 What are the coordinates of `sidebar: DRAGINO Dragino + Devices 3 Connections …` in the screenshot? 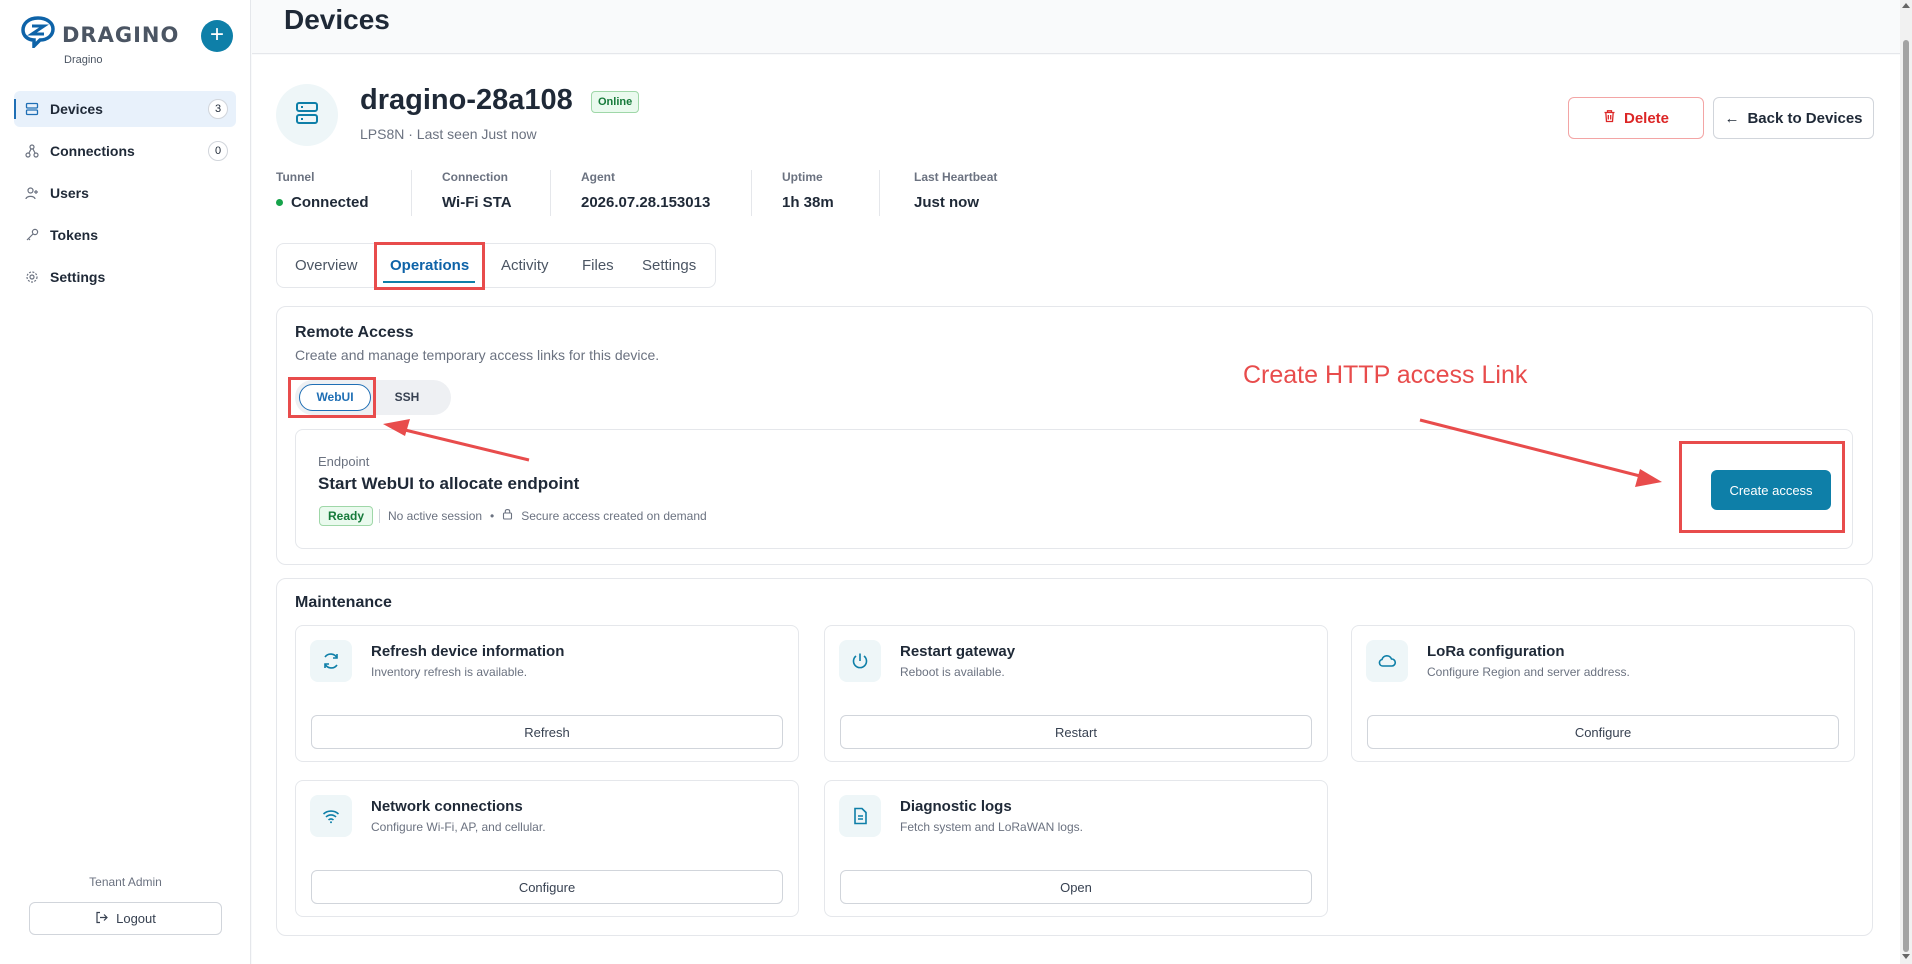 It's located at (125, 482).